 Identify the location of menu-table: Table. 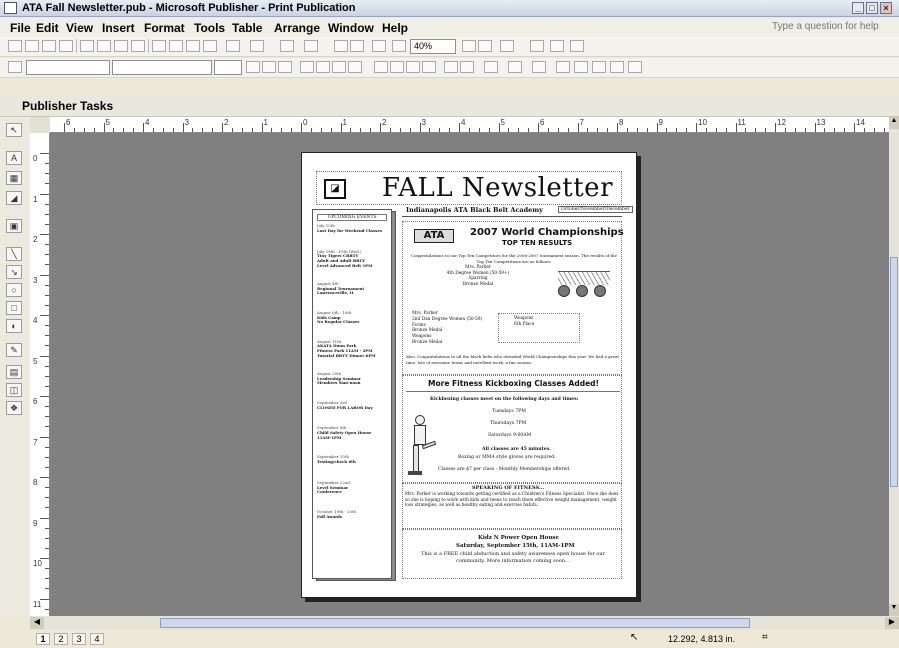
(247, 28).